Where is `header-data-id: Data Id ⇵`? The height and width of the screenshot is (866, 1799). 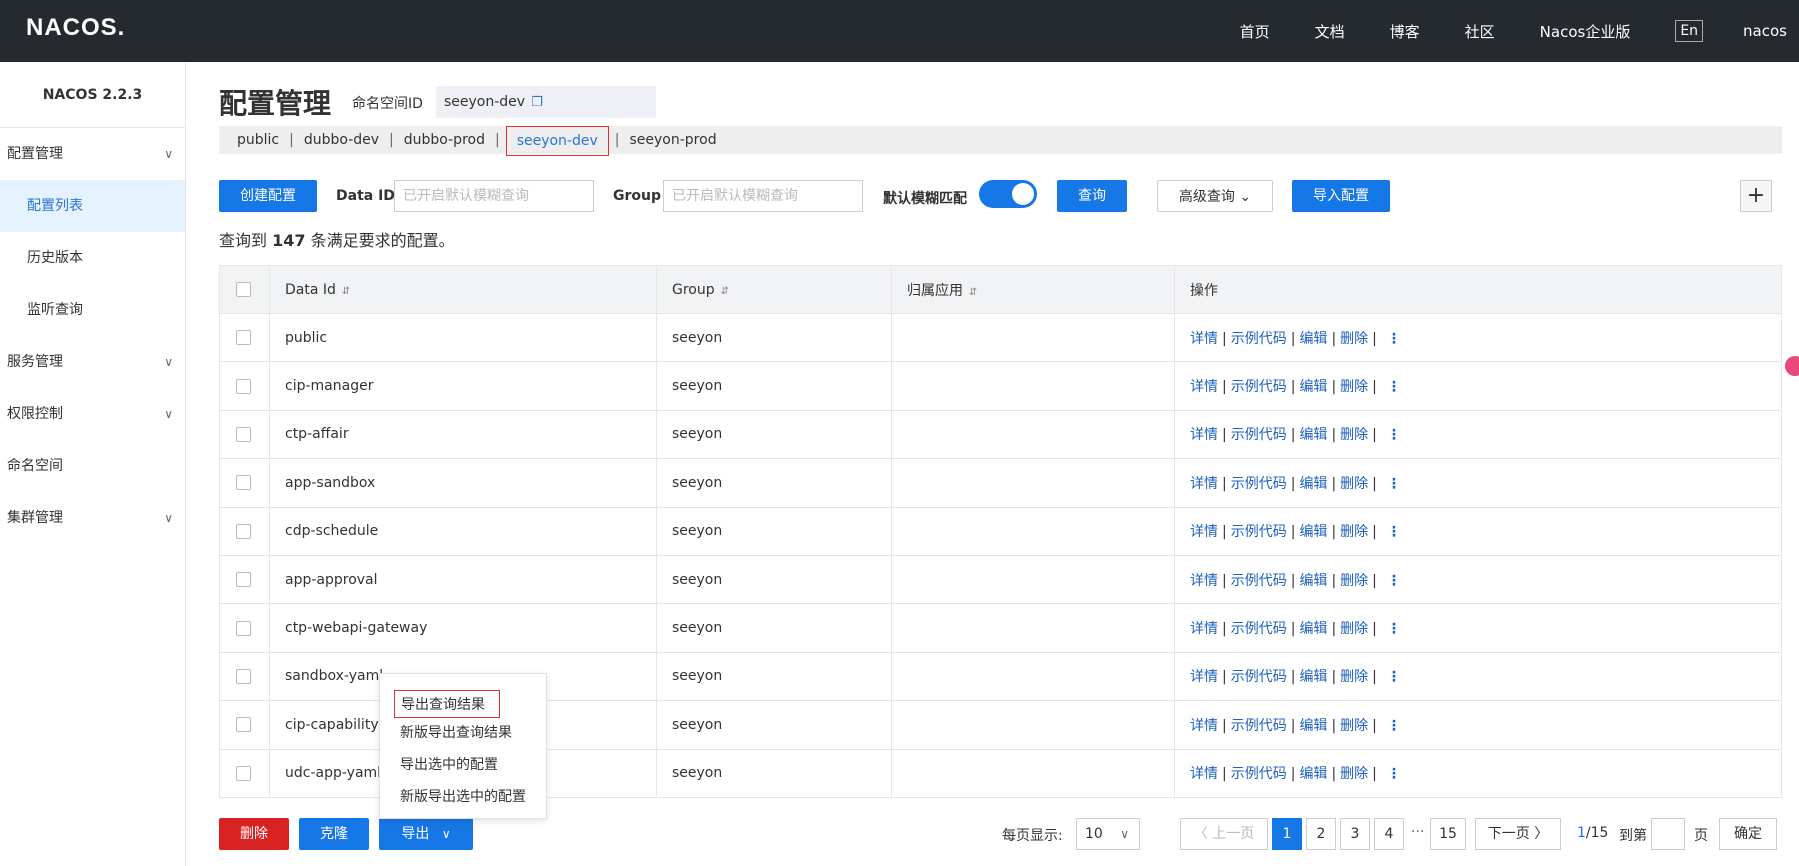 header-data-id: Data Id ⇵ is located at coordinates (463, 289).